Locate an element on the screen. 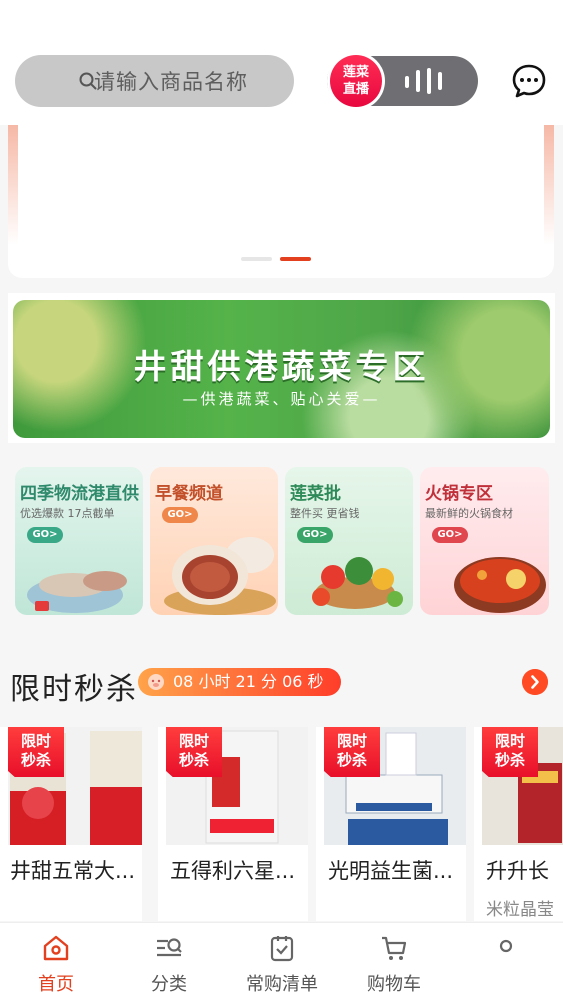 This screenshot has height=1002, width=563. product-image-rice-bag: 限时 秒杀 is located at coordinates (522, 786).